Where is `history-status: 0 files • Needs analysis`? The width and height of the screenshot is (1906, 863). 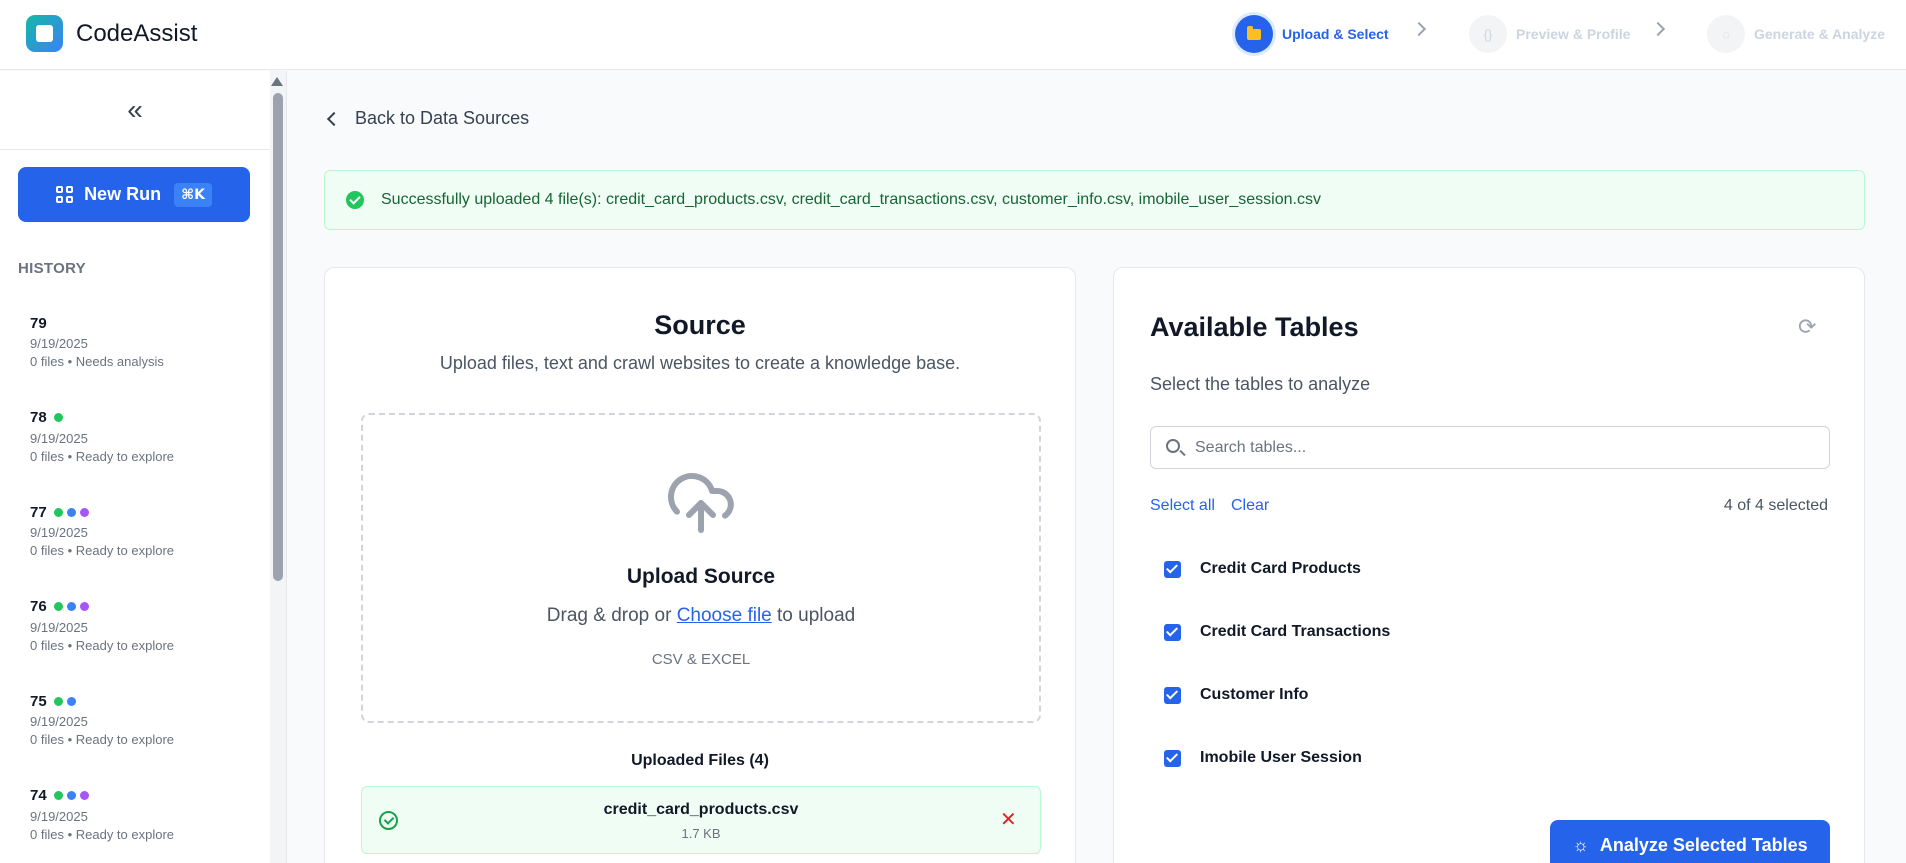
history-status: 0 files • Needs analysis is located at coordinates (97, 361).